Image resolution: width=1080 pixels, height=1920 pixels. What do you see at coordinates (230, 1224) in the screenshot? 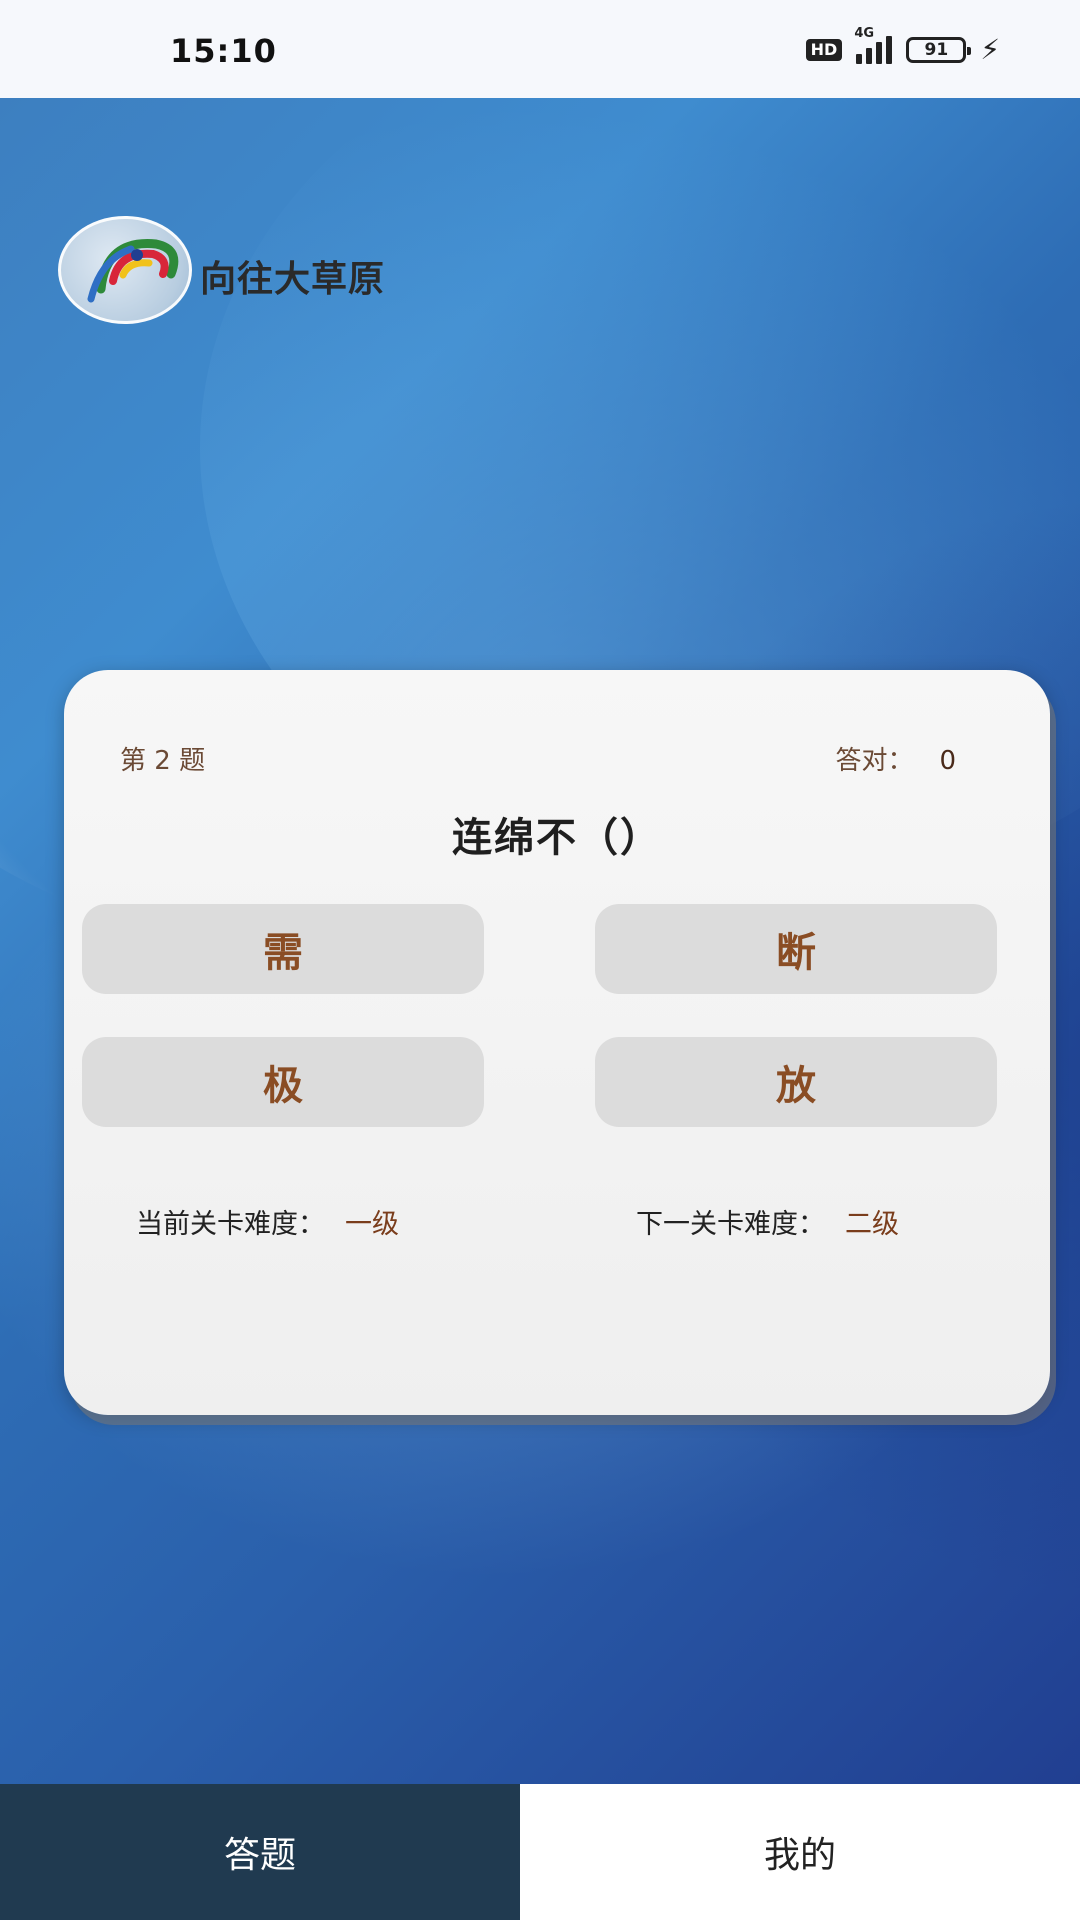
I see `current-level-label: 当前关卡难度：` at bounding box center [230, 1224].